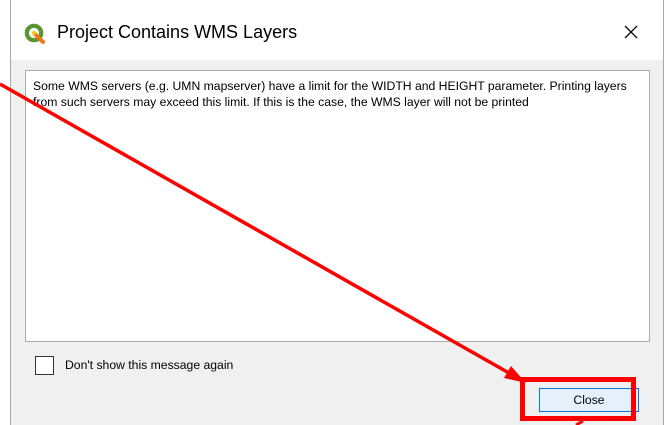 Image resolution: width=668 pixels, height=425 pixels. Describe the element at coordinates (34, 33) in the screenshot. I see `qgis-logo-icon` at that location.